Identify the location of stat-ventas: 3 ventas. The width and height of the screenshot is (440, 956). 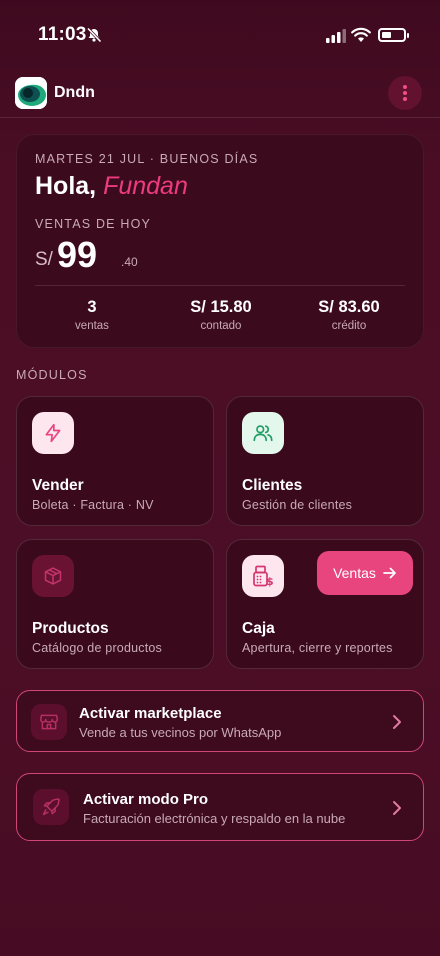
(92, 315).